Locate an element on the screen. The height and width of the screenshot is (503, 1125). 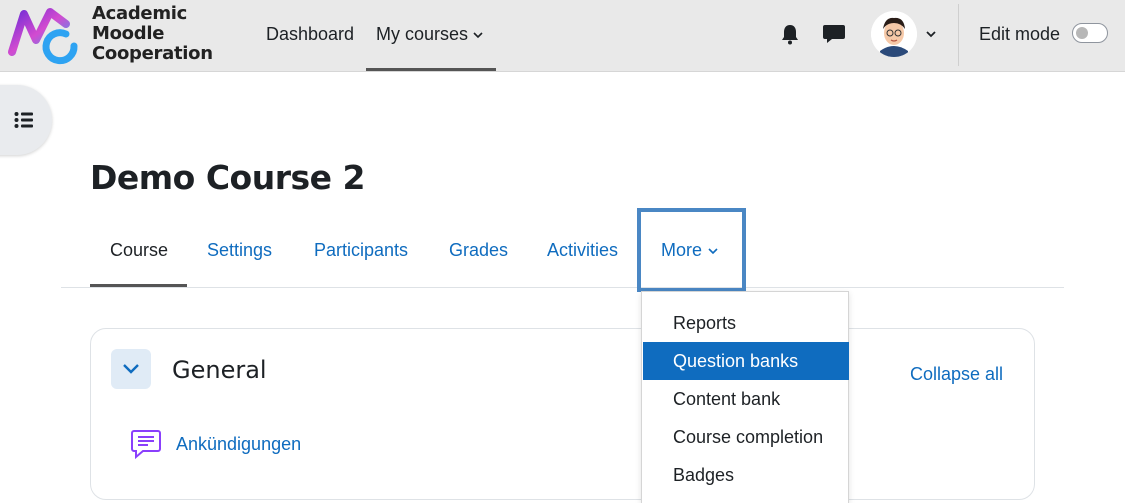
navbar-divider is located at coordinates (958, 35).